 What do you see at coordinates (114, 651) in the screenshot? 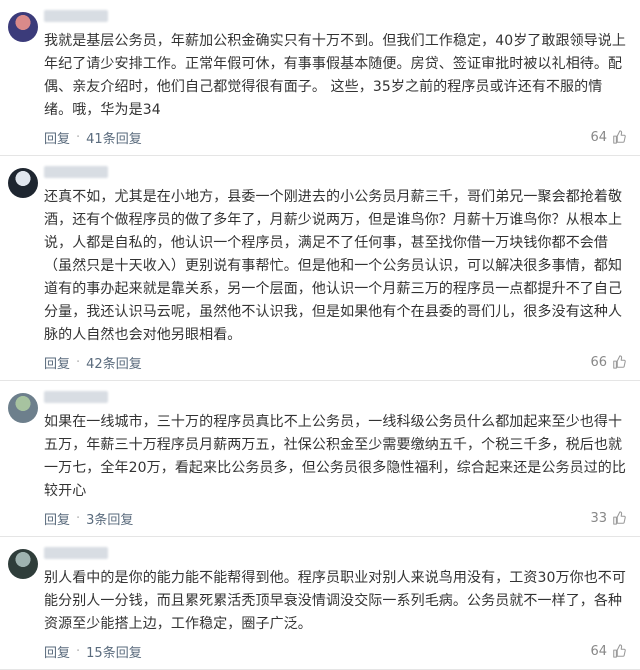
I see `replies-count-link: 15条回复` at bounding box center [114, 651].